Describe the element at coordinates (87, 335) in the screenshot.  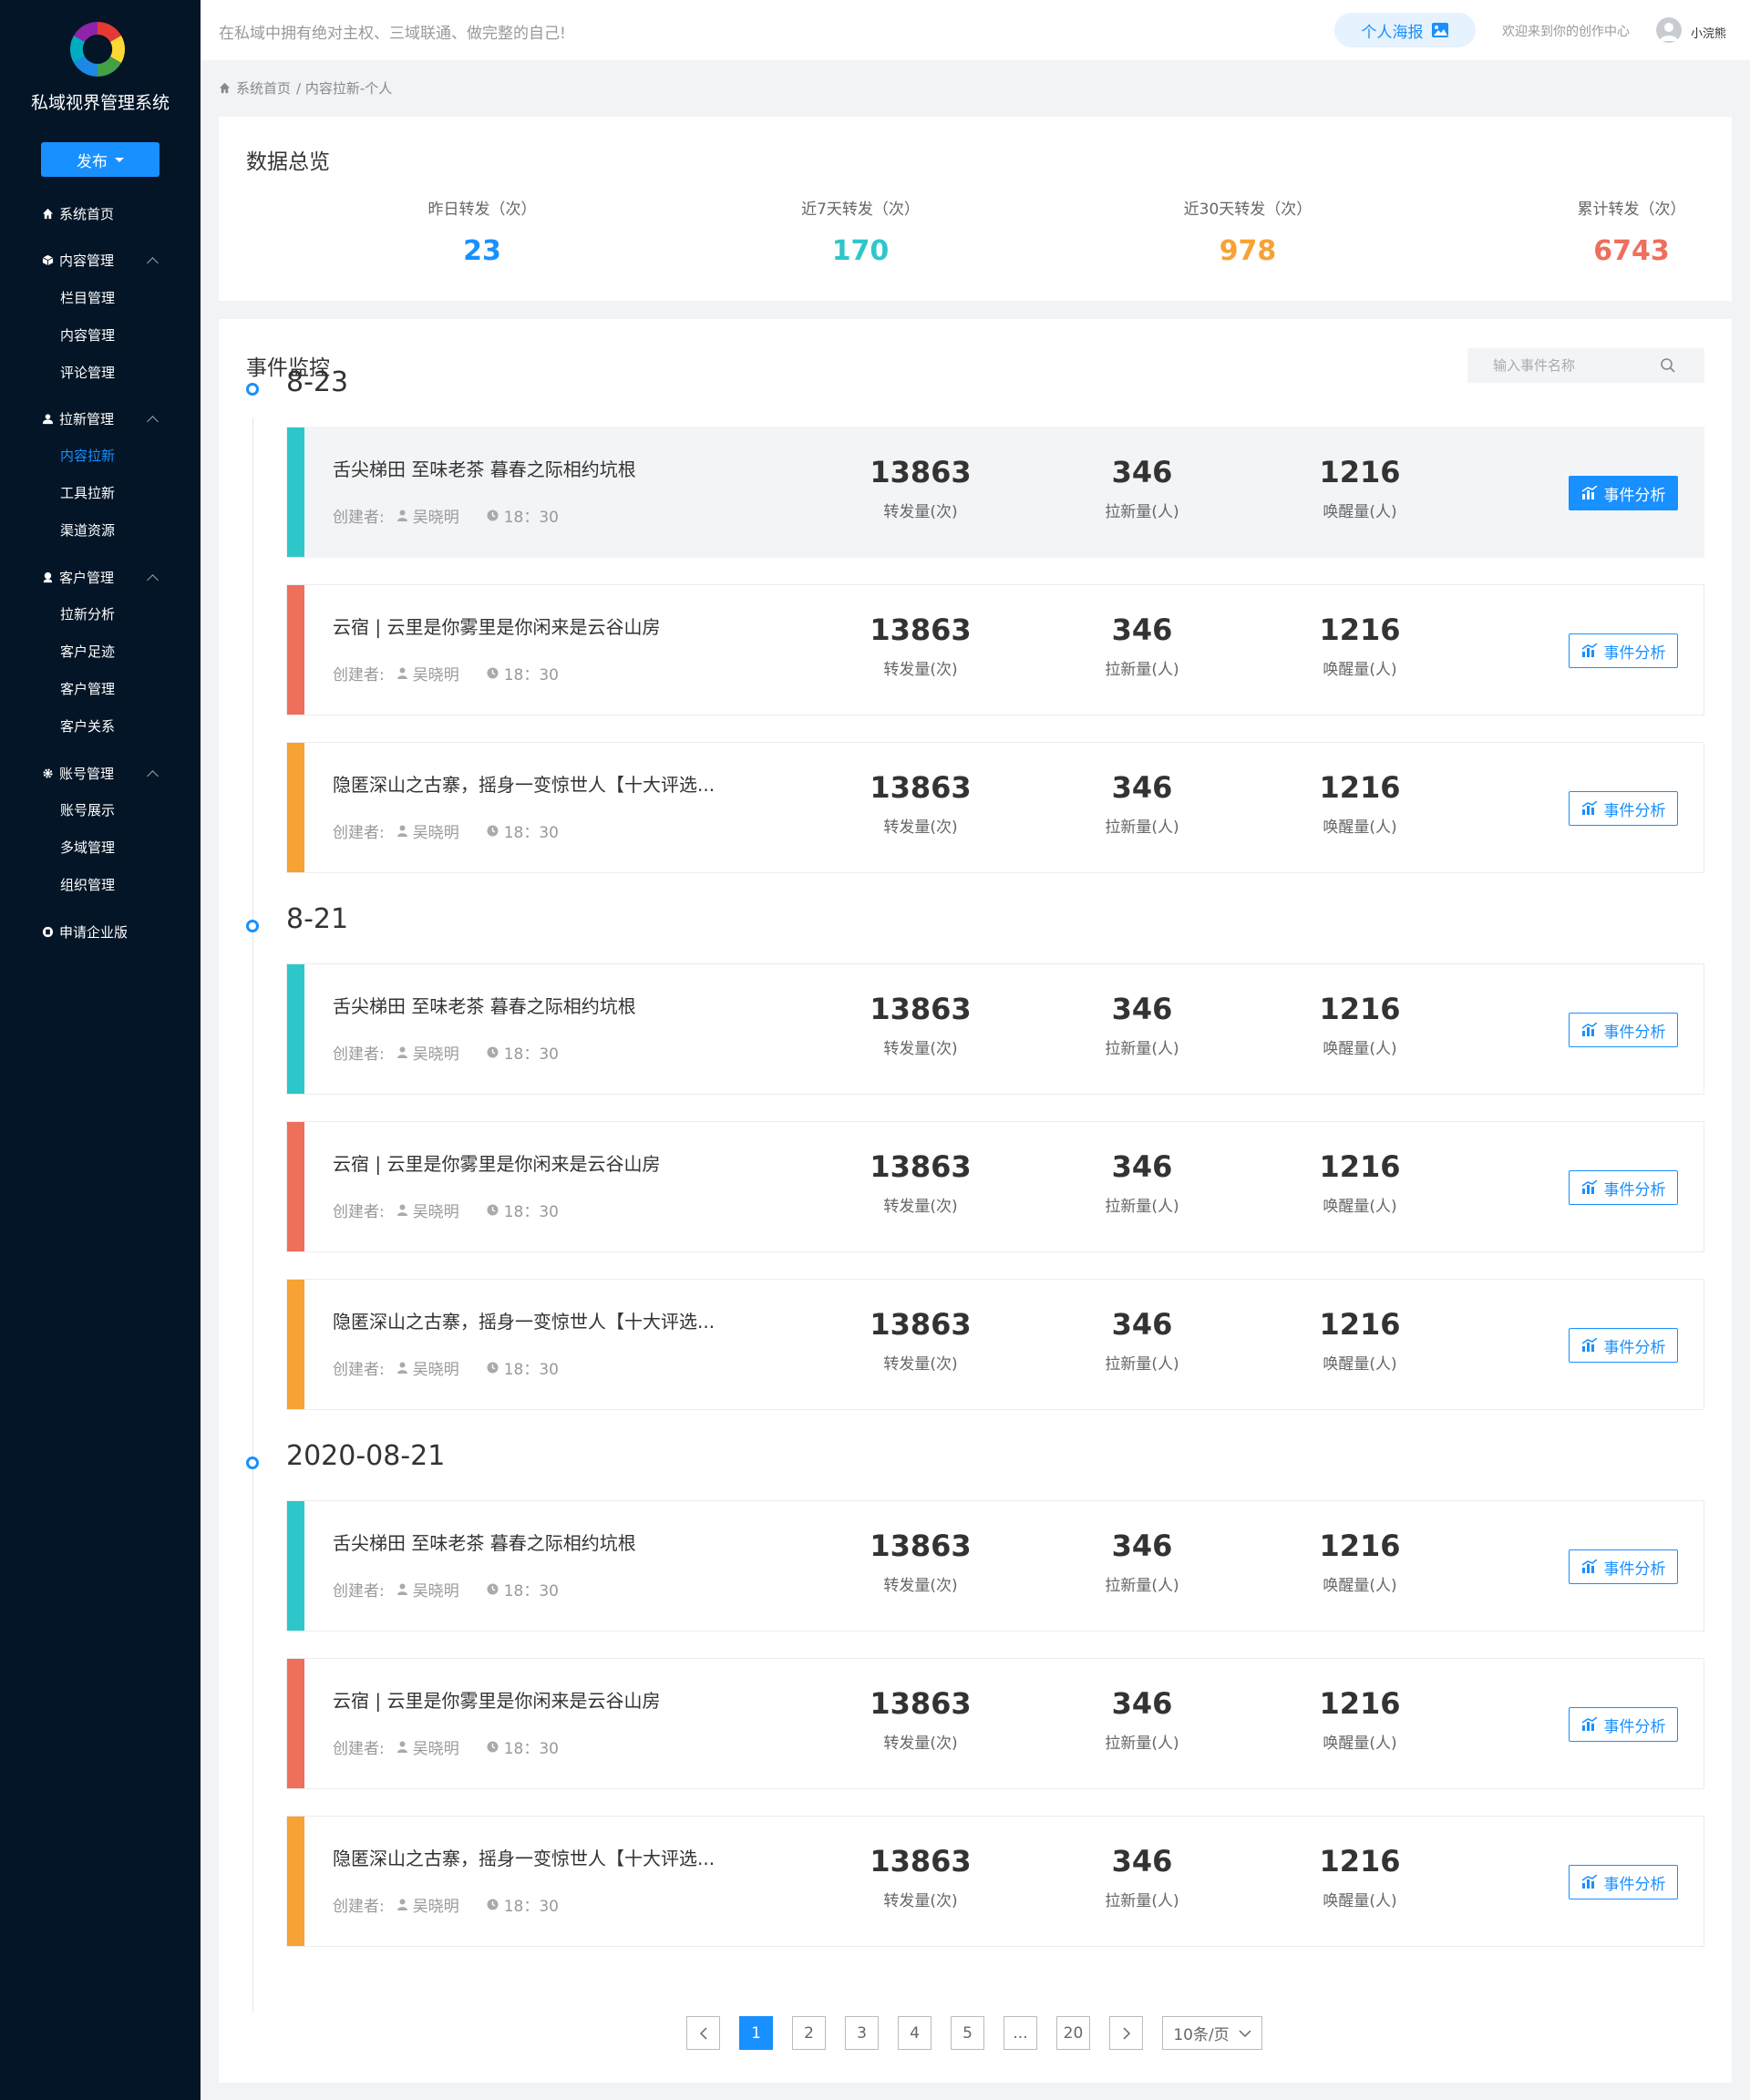
I see `sidebar-item-content: 内容管理` at that location.